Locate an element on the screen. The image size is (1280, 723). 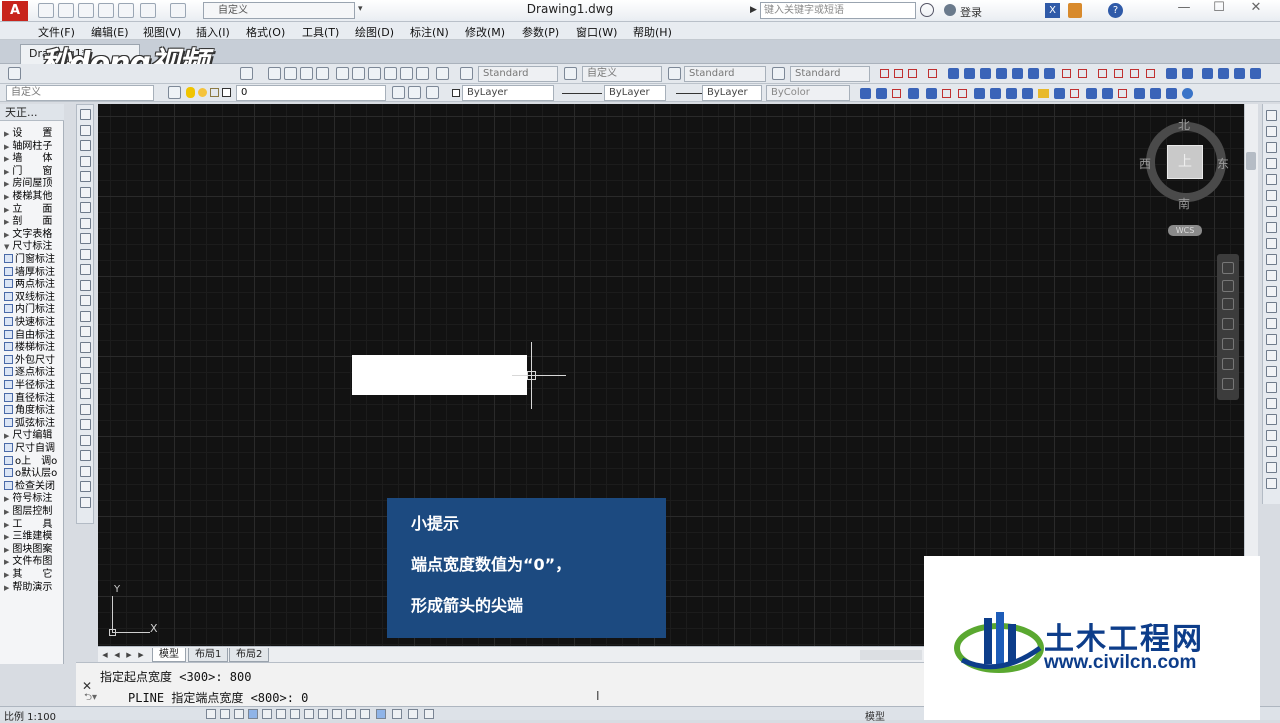
tab-layout2: 布局2 is located at coordinates (249, 655).